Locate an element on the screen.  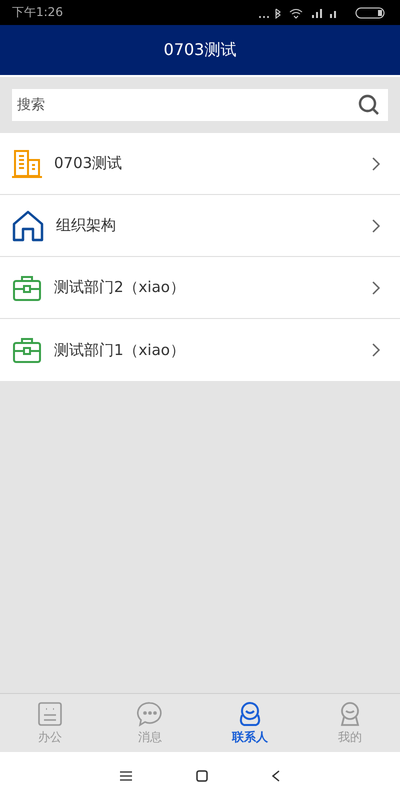
header-title: 0703测试 is located at coordinates (200, 50).